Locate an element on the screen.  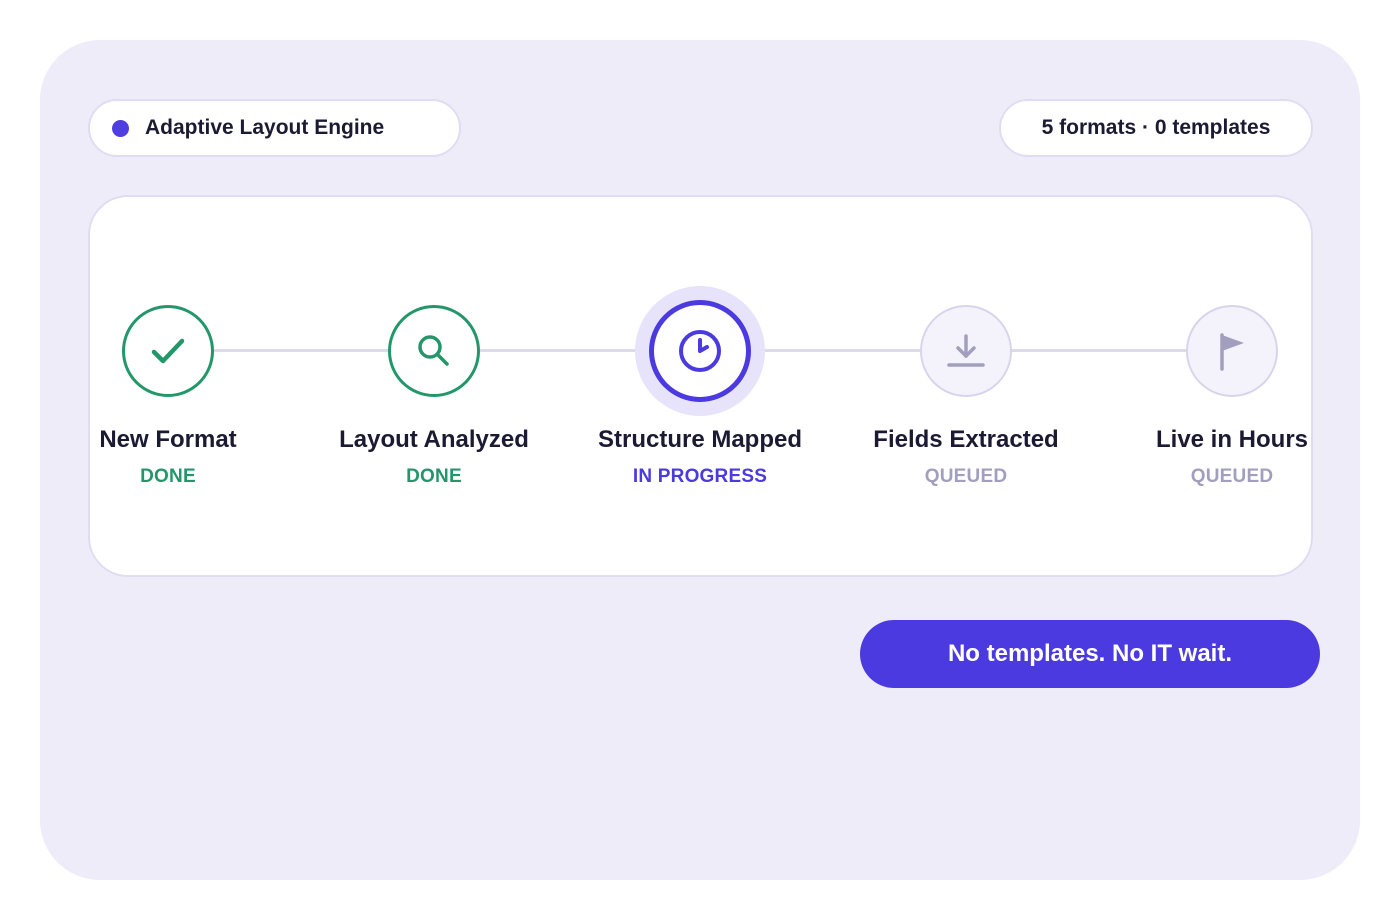
step-new-format: New Format DONE is located at coordinates (168, 396).